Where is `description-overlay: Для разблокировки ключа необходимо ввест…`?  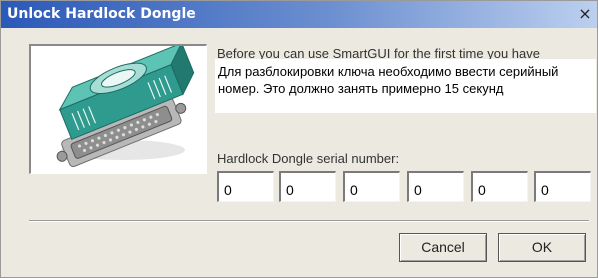 description-overlay: Для разблокировки ключа необходимо ввест… is located at coordinates (405, 86).